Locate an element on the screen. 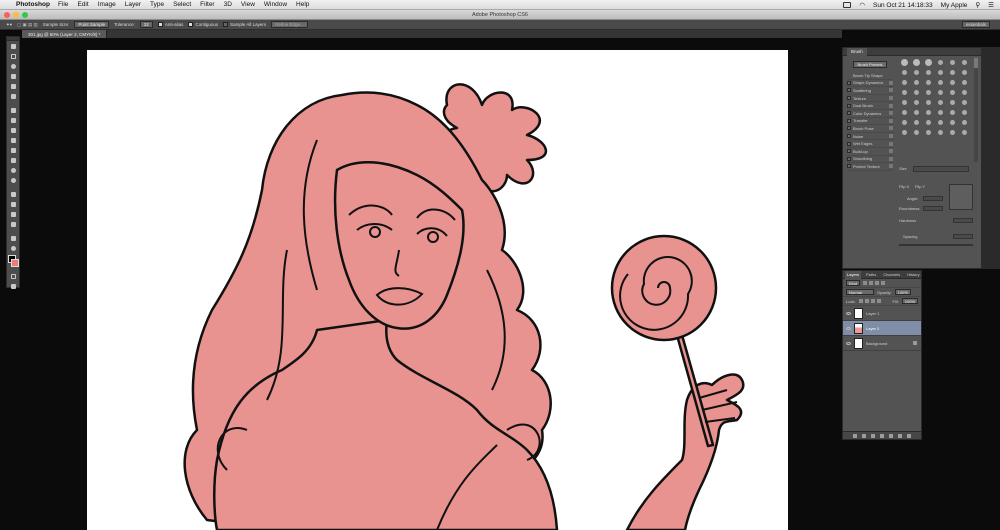 This screenshot has height=530, width=1000. screen-mode-icon is located at coordinates (13, 286).